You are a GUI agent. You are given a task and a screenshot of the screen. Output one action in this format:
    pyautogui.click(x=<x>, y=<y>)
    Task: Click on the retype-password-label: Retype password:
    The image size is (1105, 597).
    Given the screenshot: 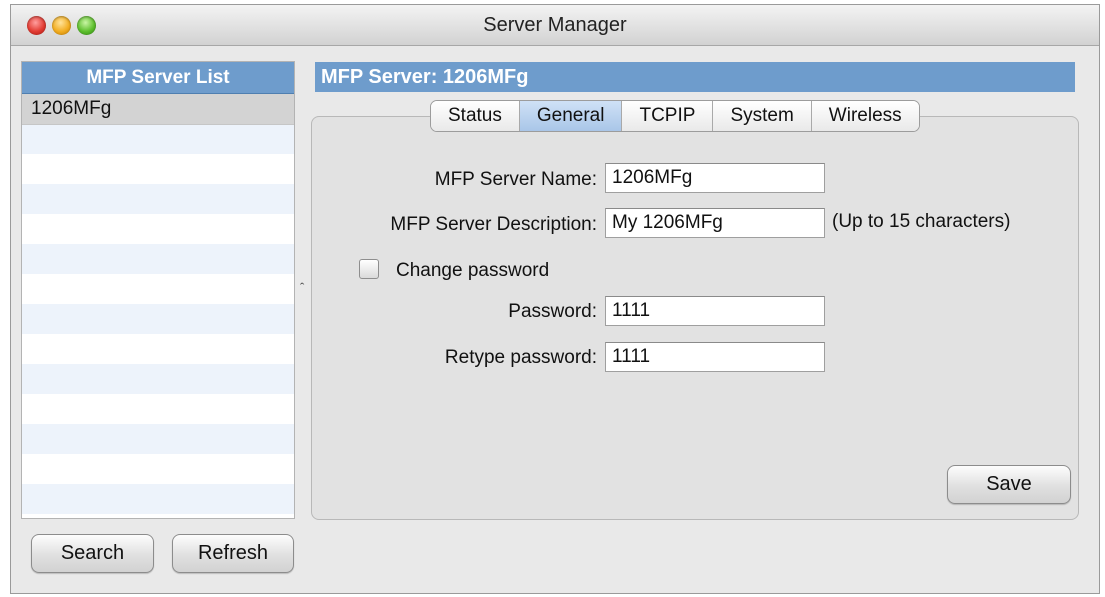 What is the action you would take?
    pyautogui.click(x=520, y=357)
    